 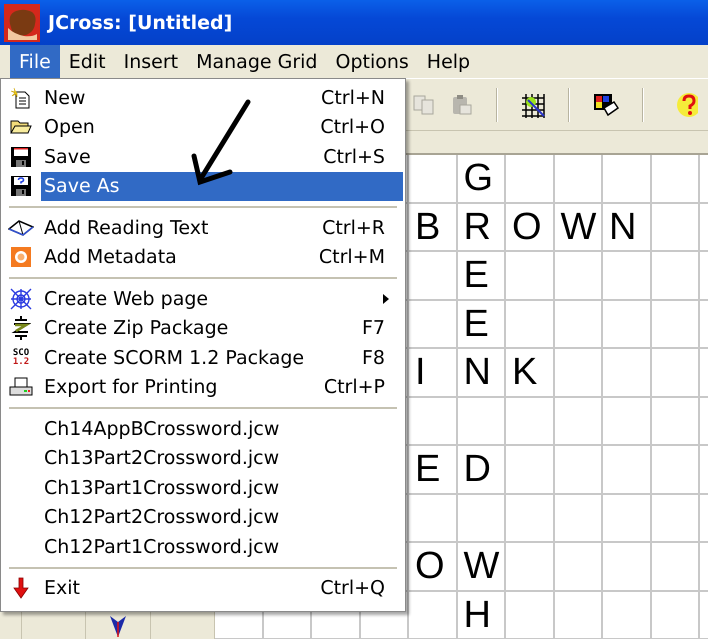 I want to click on menu-option: Ch13Part1Crossword.jcw, so click(x=203, y=487).